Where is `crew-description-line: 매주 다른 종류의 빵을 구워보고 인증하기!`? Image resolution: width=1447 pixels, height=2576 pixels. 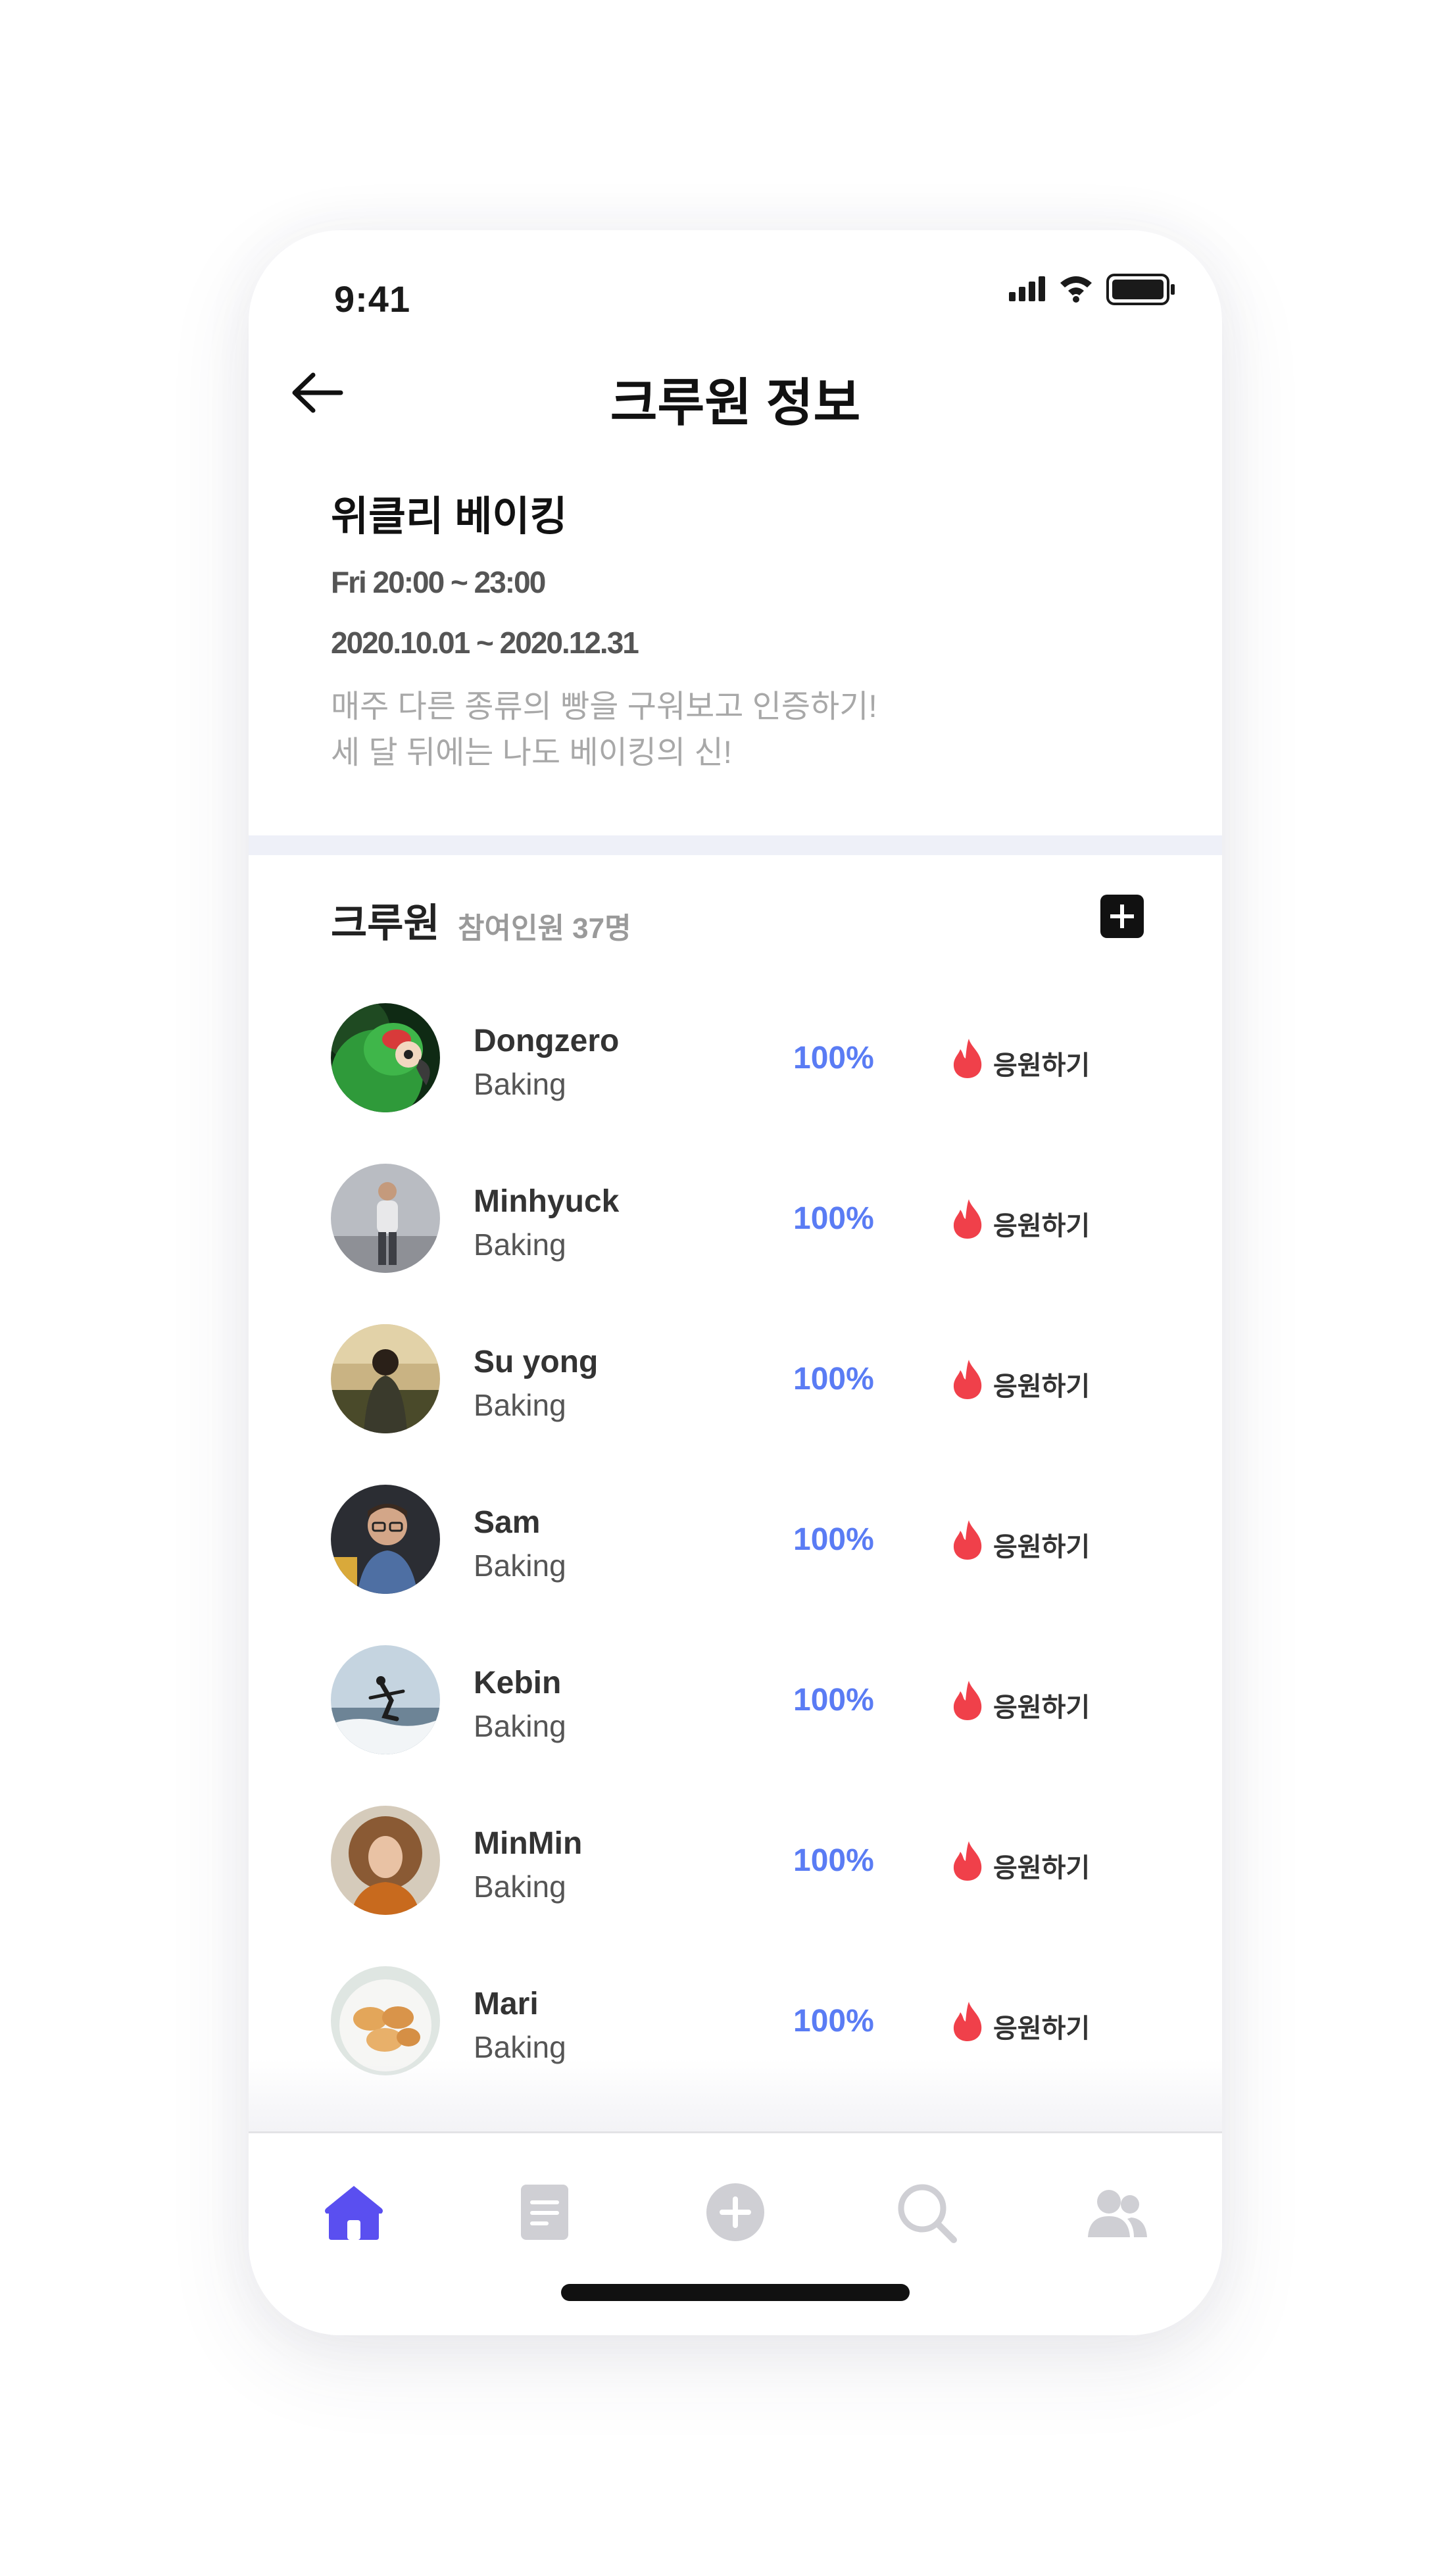 crew-description-line: 매주 다른 종류의 빵을 구워보고 인증하기! is located at coordinates (604, 706).